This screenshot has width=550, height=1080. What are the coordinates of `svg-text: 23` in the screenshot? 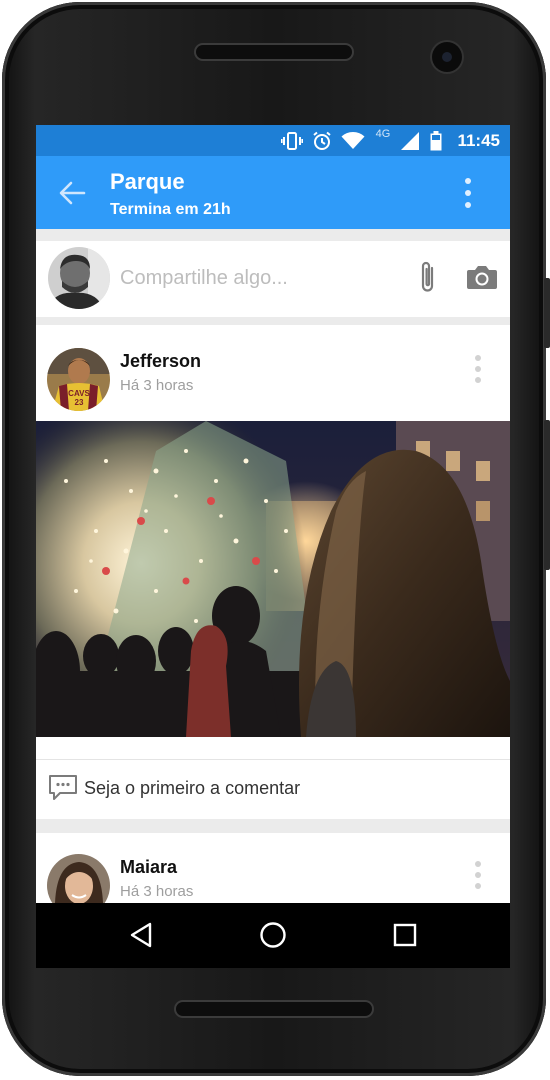 It's located at (79, 402).